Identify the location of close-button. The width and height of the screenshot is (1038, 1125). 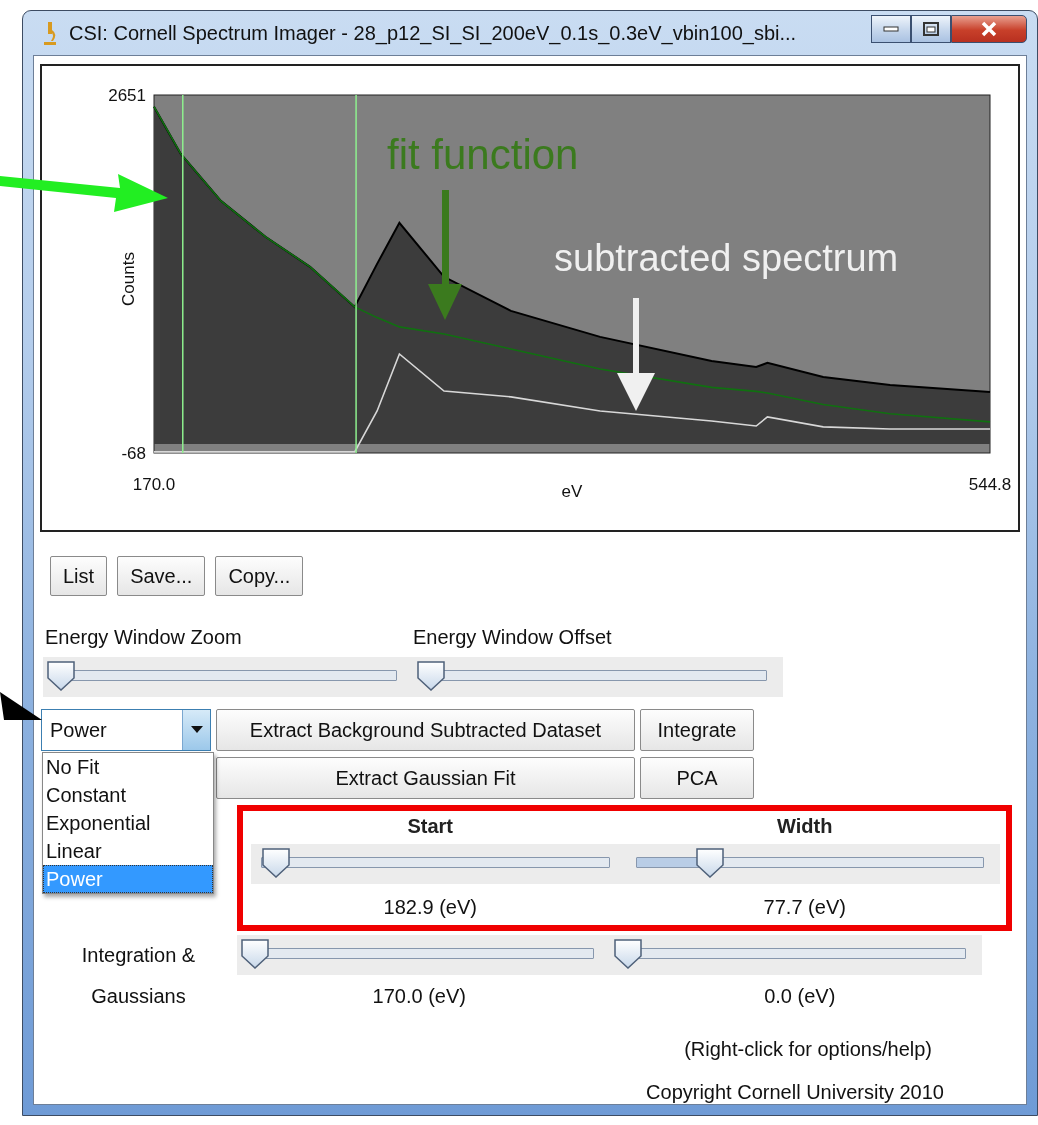
(989, 29).